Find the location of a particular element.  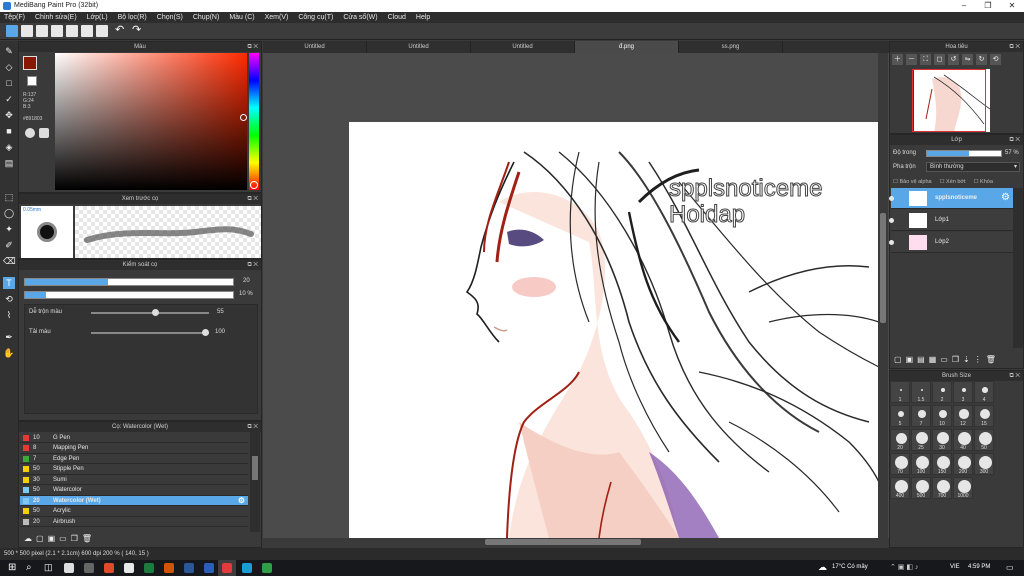

brush-size-cell: 500 is located at coordinates (921, 488).